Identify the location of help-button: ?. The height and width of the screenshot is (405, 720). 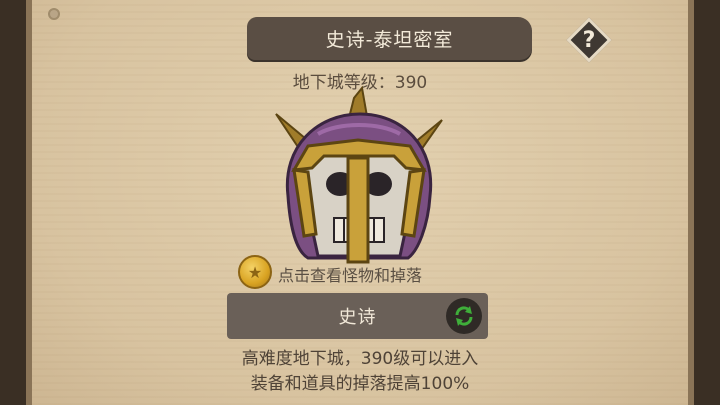
(589, 40).